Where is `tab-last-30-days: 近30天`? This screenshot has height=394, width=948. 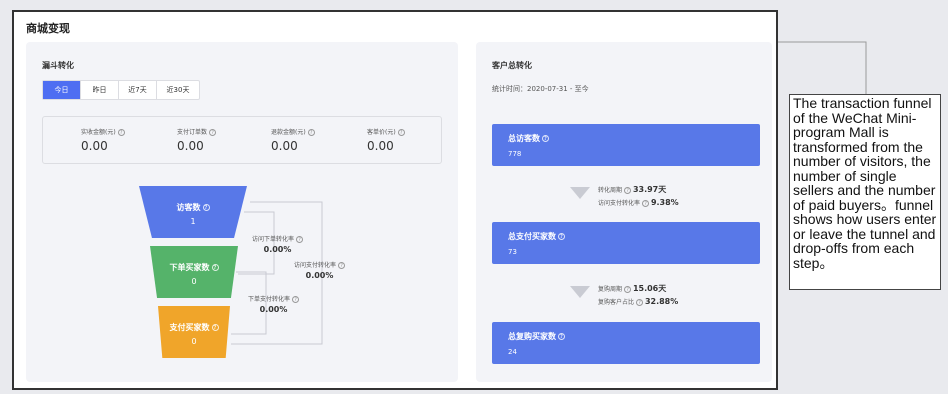 tab-last-30-days: 近30天 is located at coordinates (178, 90).